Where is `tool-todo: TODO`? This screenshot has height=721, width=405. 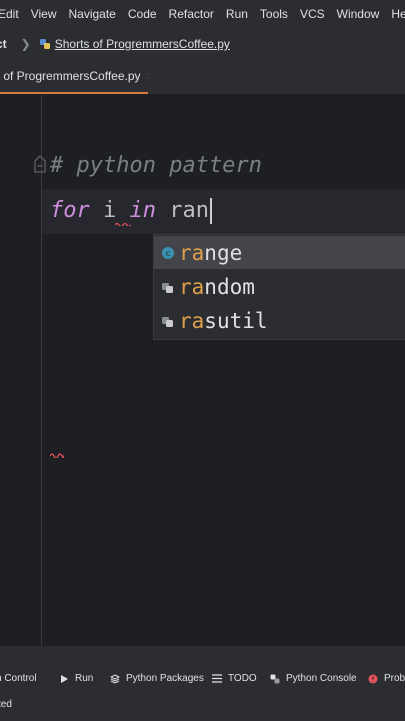 tool-todo: TODO is located at coordinates (234, 678).